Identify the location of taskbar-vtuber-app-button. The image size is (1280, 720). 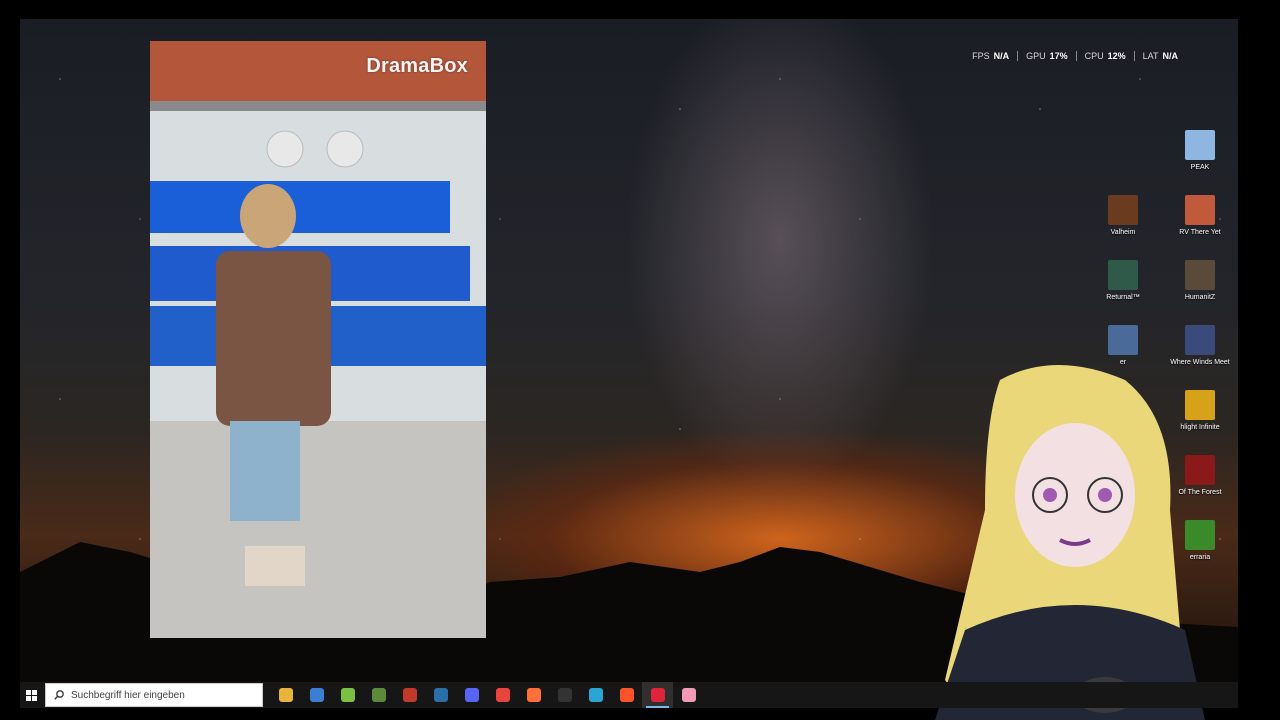
(688, 695).